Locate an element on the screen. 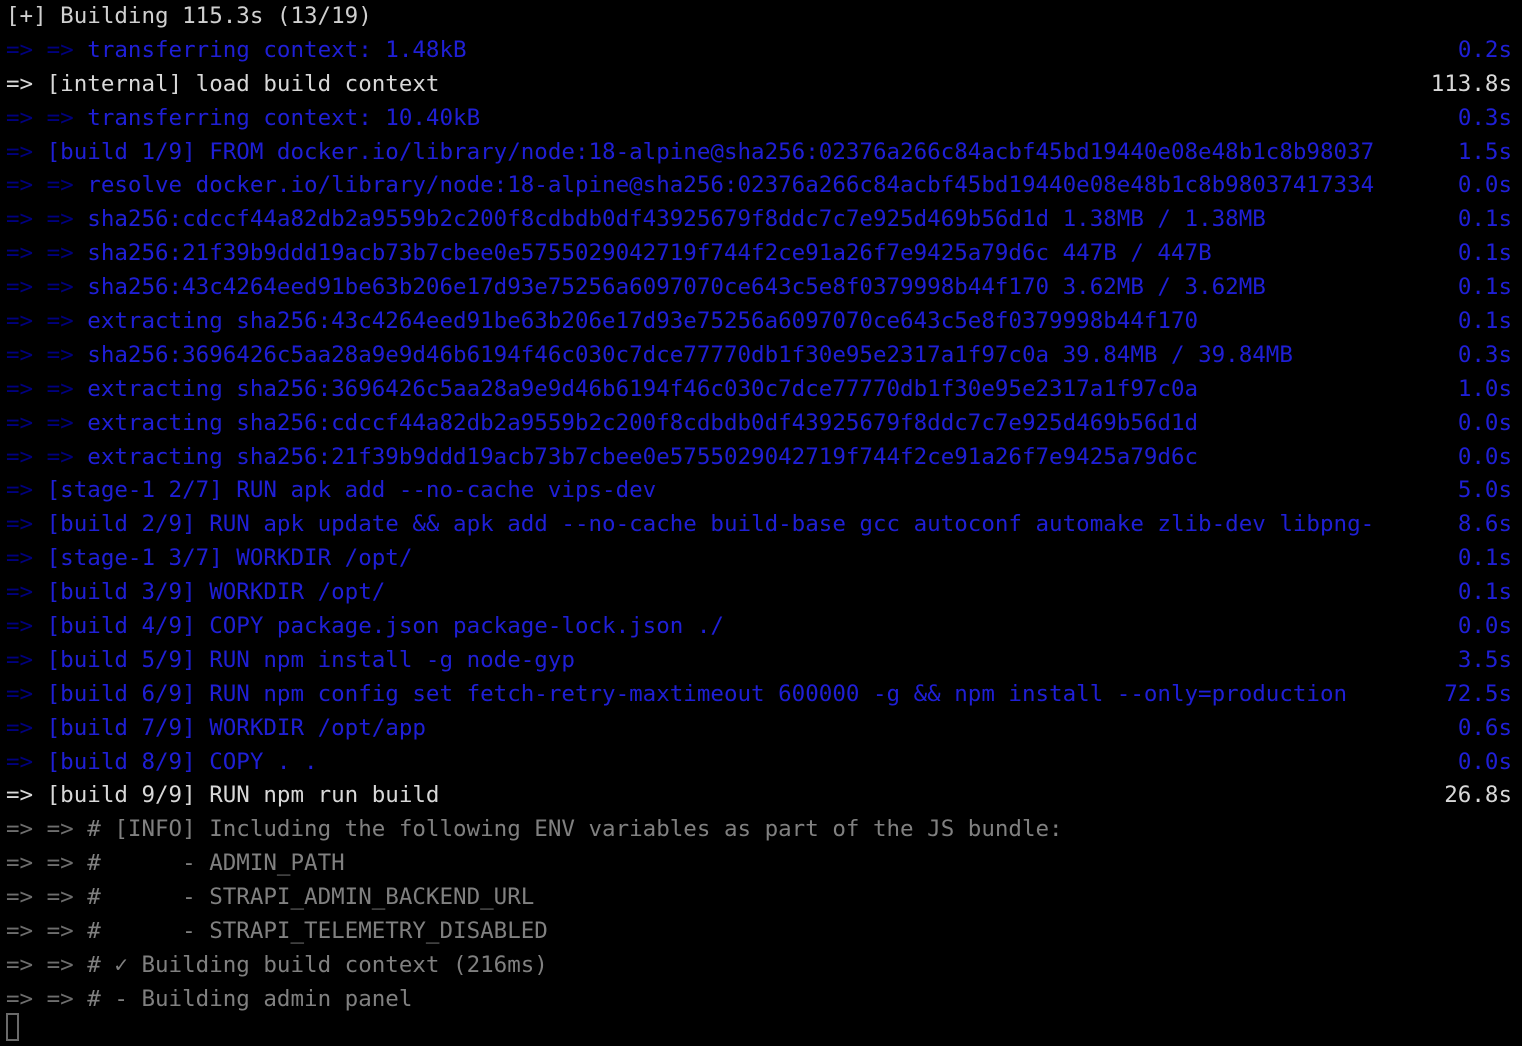  step-duration: 0.3s is located at coordinates (1484, 354).